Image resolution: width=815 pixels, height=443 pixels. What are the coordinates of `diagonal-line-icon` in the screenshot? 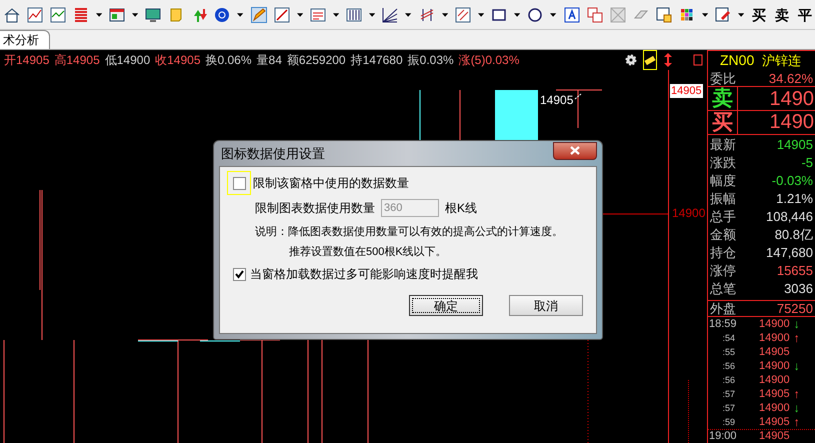 It's located at (282, 14).